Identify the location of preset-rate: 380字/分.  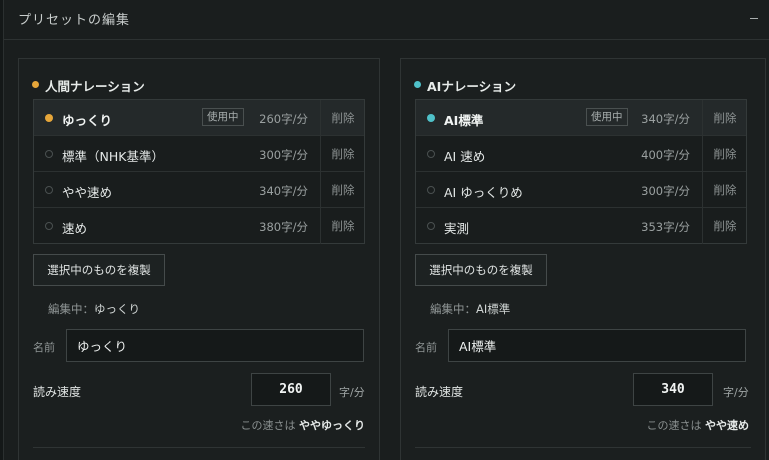
(283, 227).